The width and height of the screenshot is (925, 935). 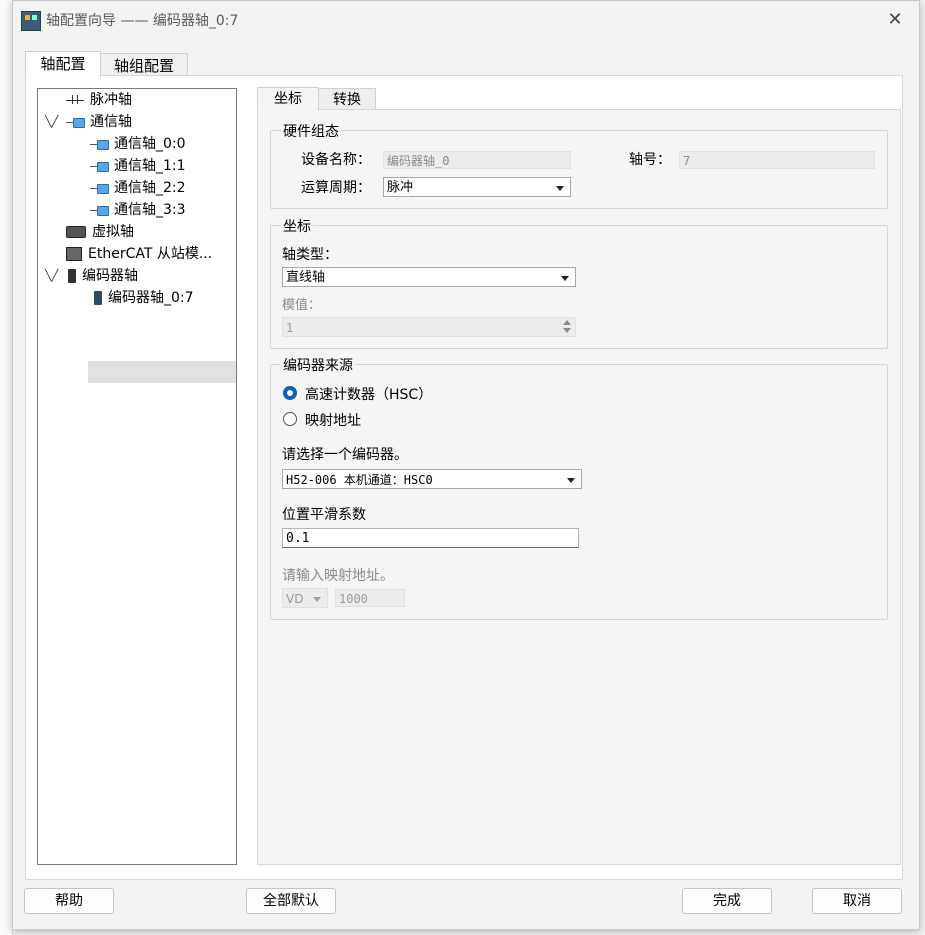 I want to click on close-button: ✕, so click(x=895, y=20).